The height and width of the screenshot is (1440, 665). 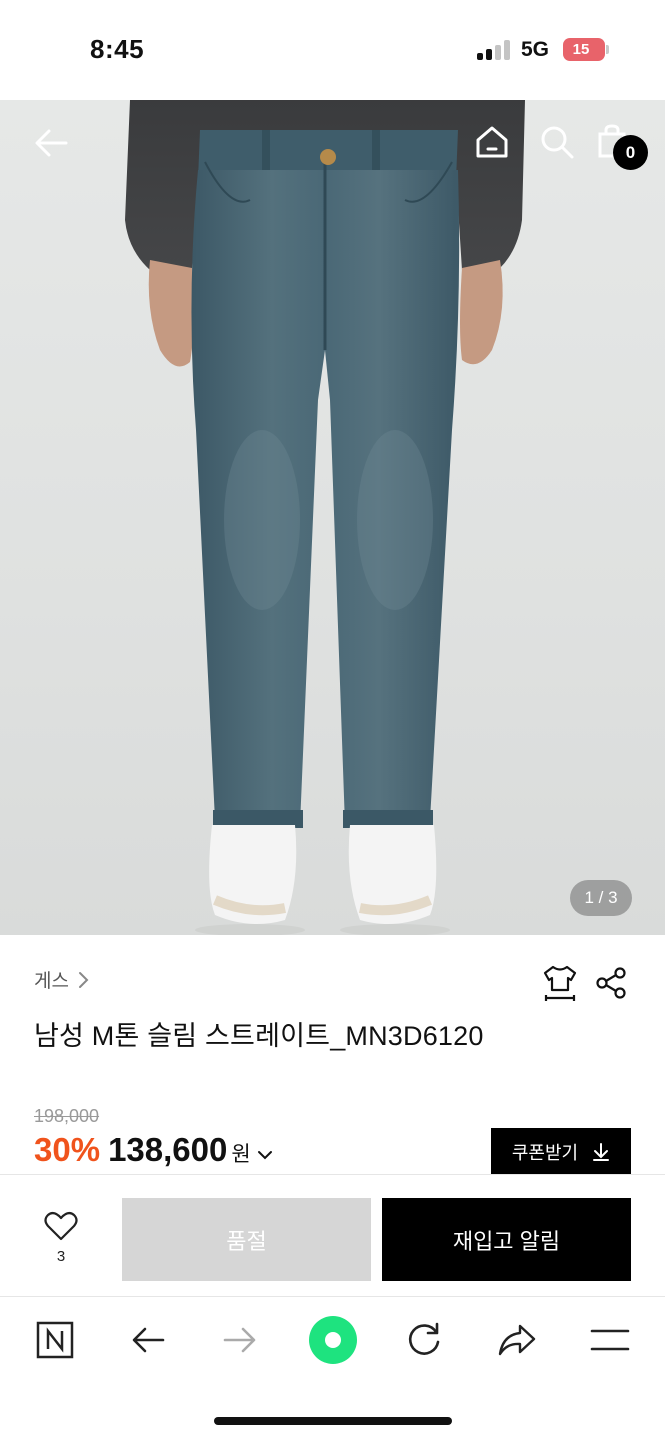 I want to click on menu-icon, so click(x=610, y=1340).